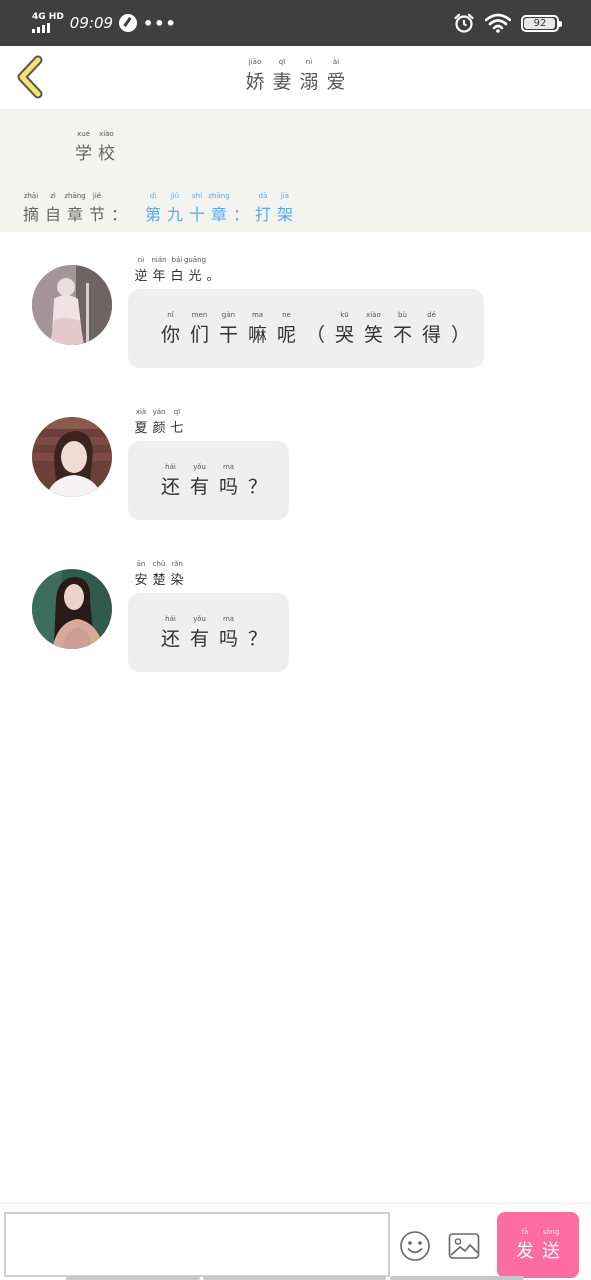  Describe the element at coordinates (177, 574) in the screenshot. I see `ruby-char: rǎn 染` at that location.